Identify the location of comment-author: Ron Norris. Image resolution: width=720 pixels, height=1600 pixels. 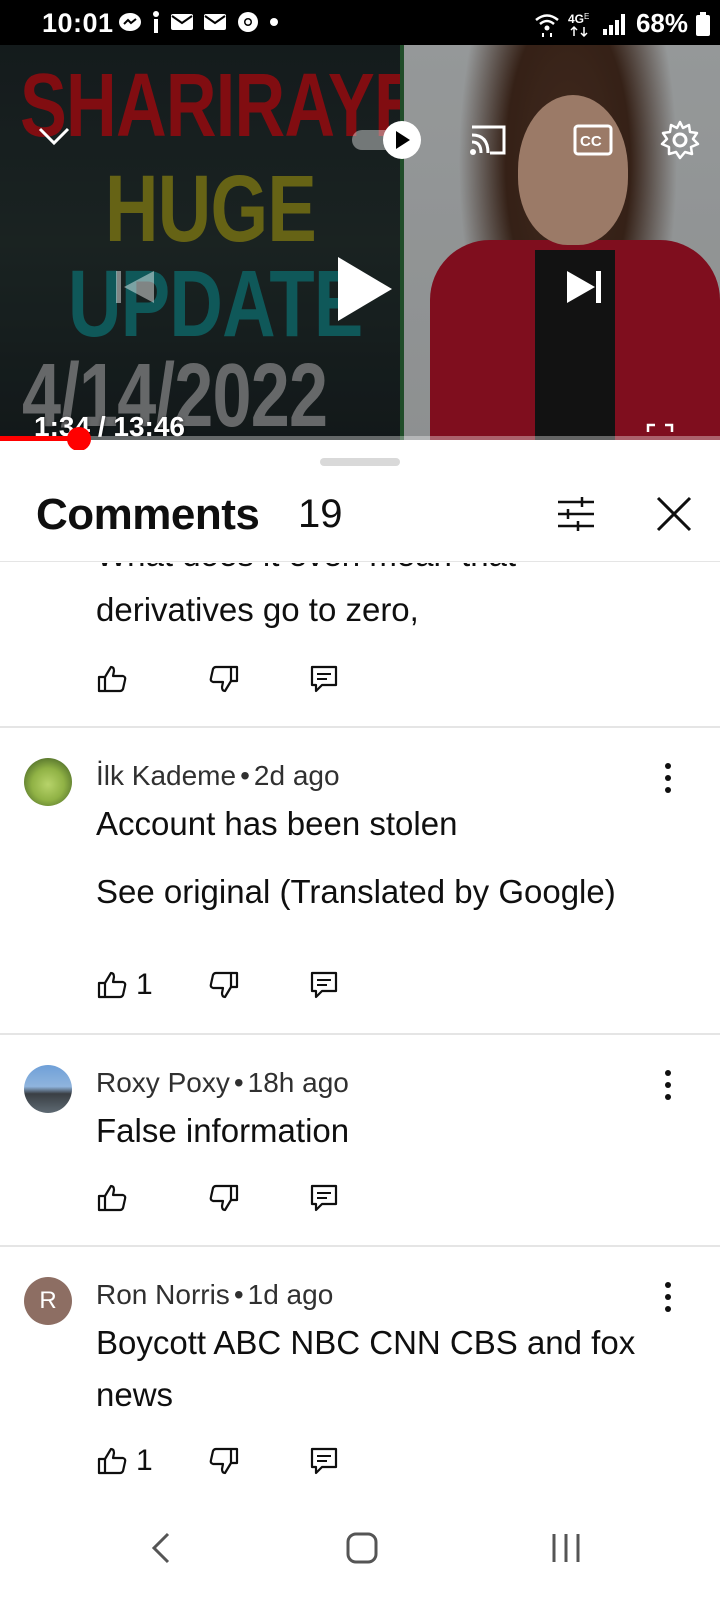
(163, 1294).